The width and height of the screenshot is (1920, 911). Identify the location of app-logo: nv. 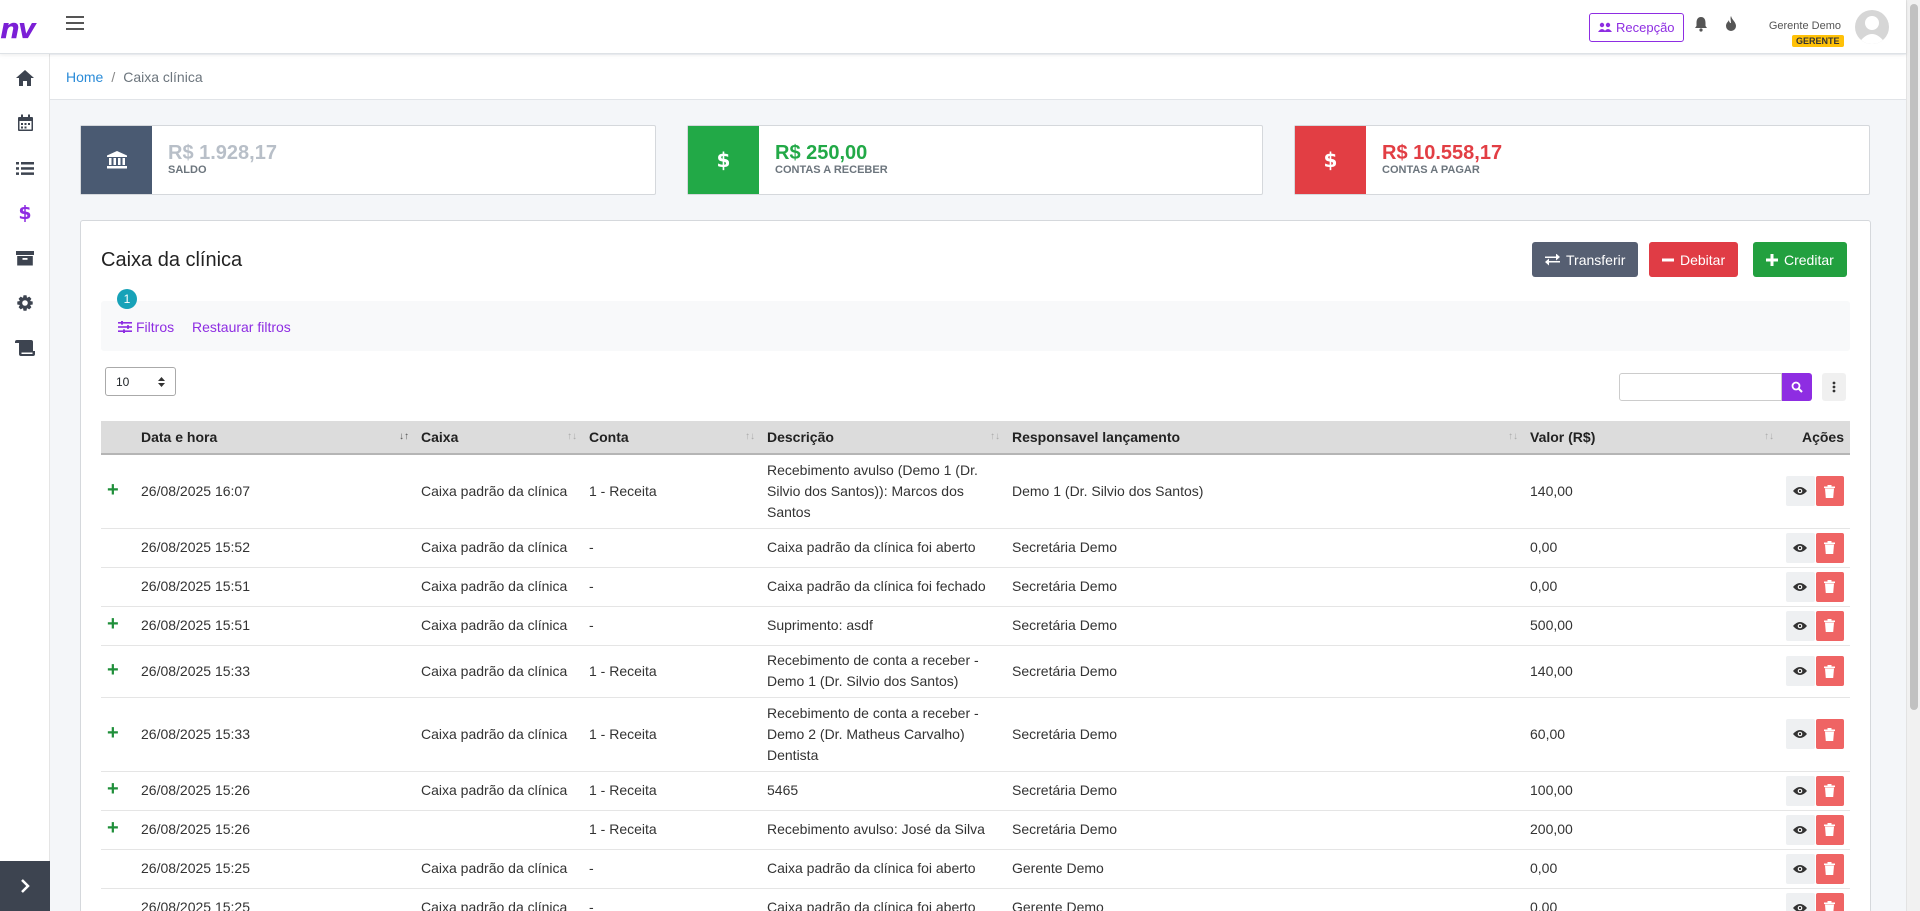
(18, 28).